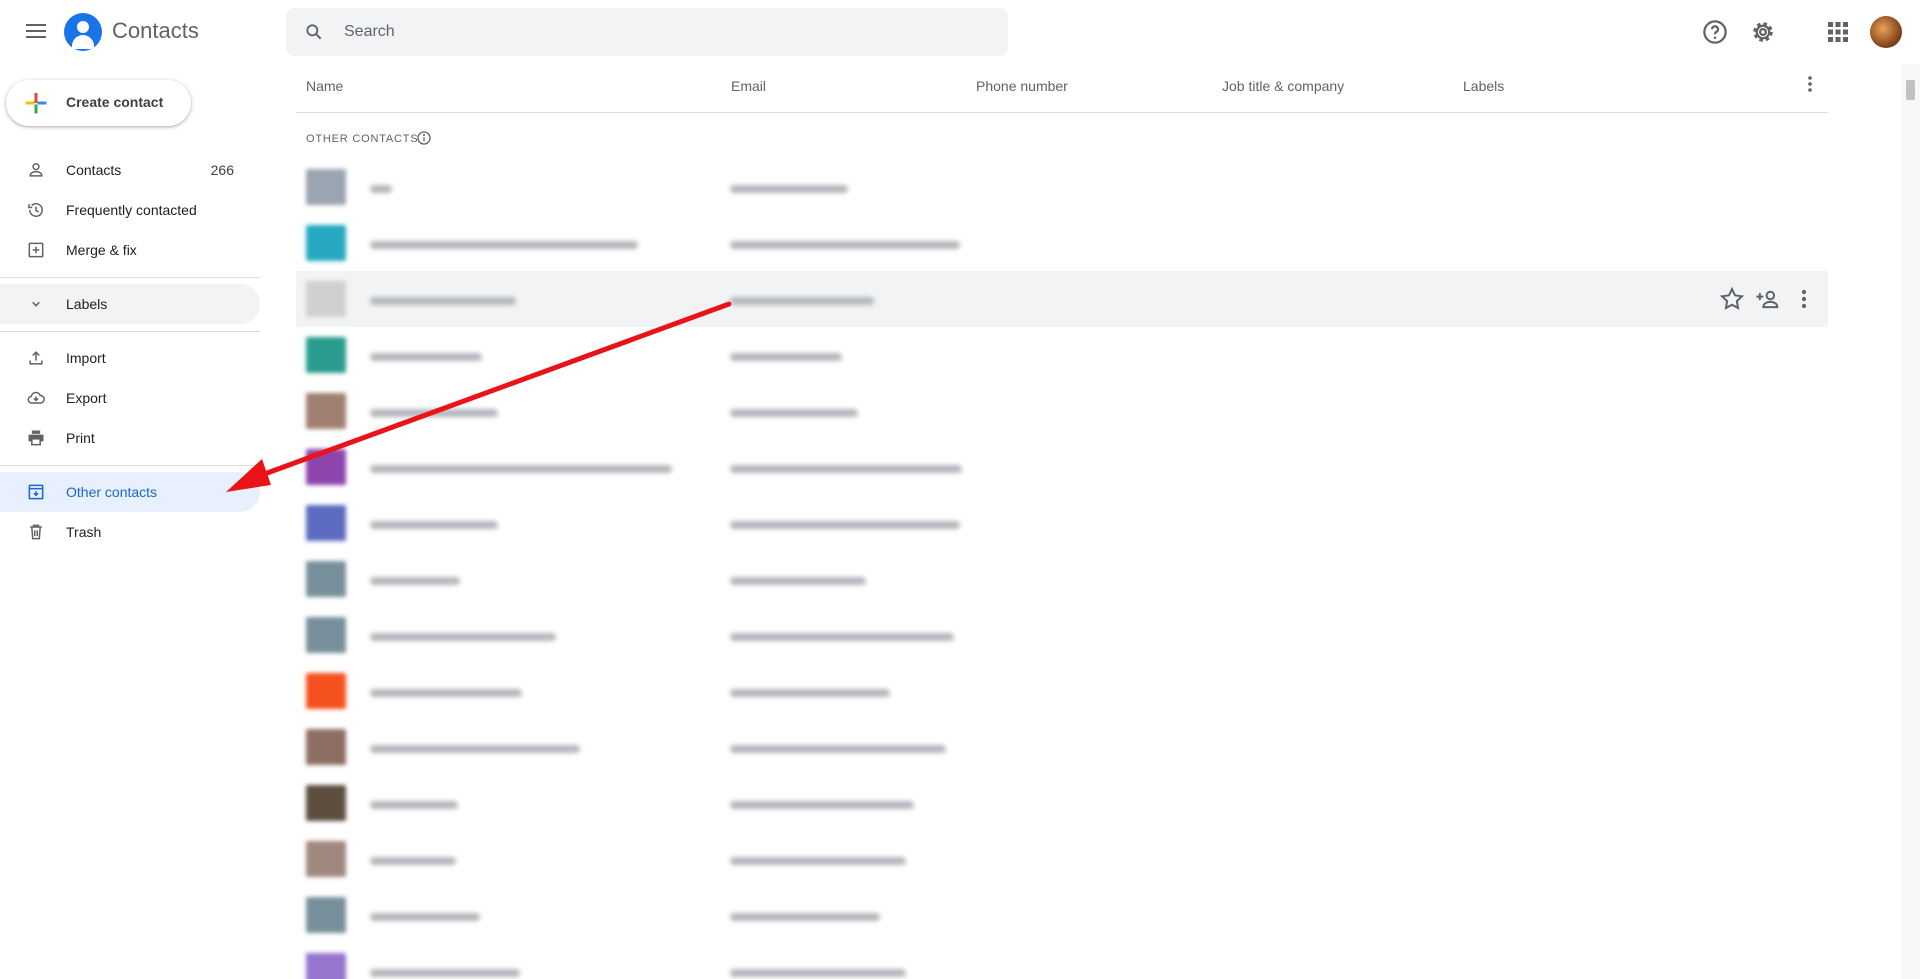  Describe the element at coordinates (98, 103) in the screenshot. I see `create-contact-button: Create contact` at that location.